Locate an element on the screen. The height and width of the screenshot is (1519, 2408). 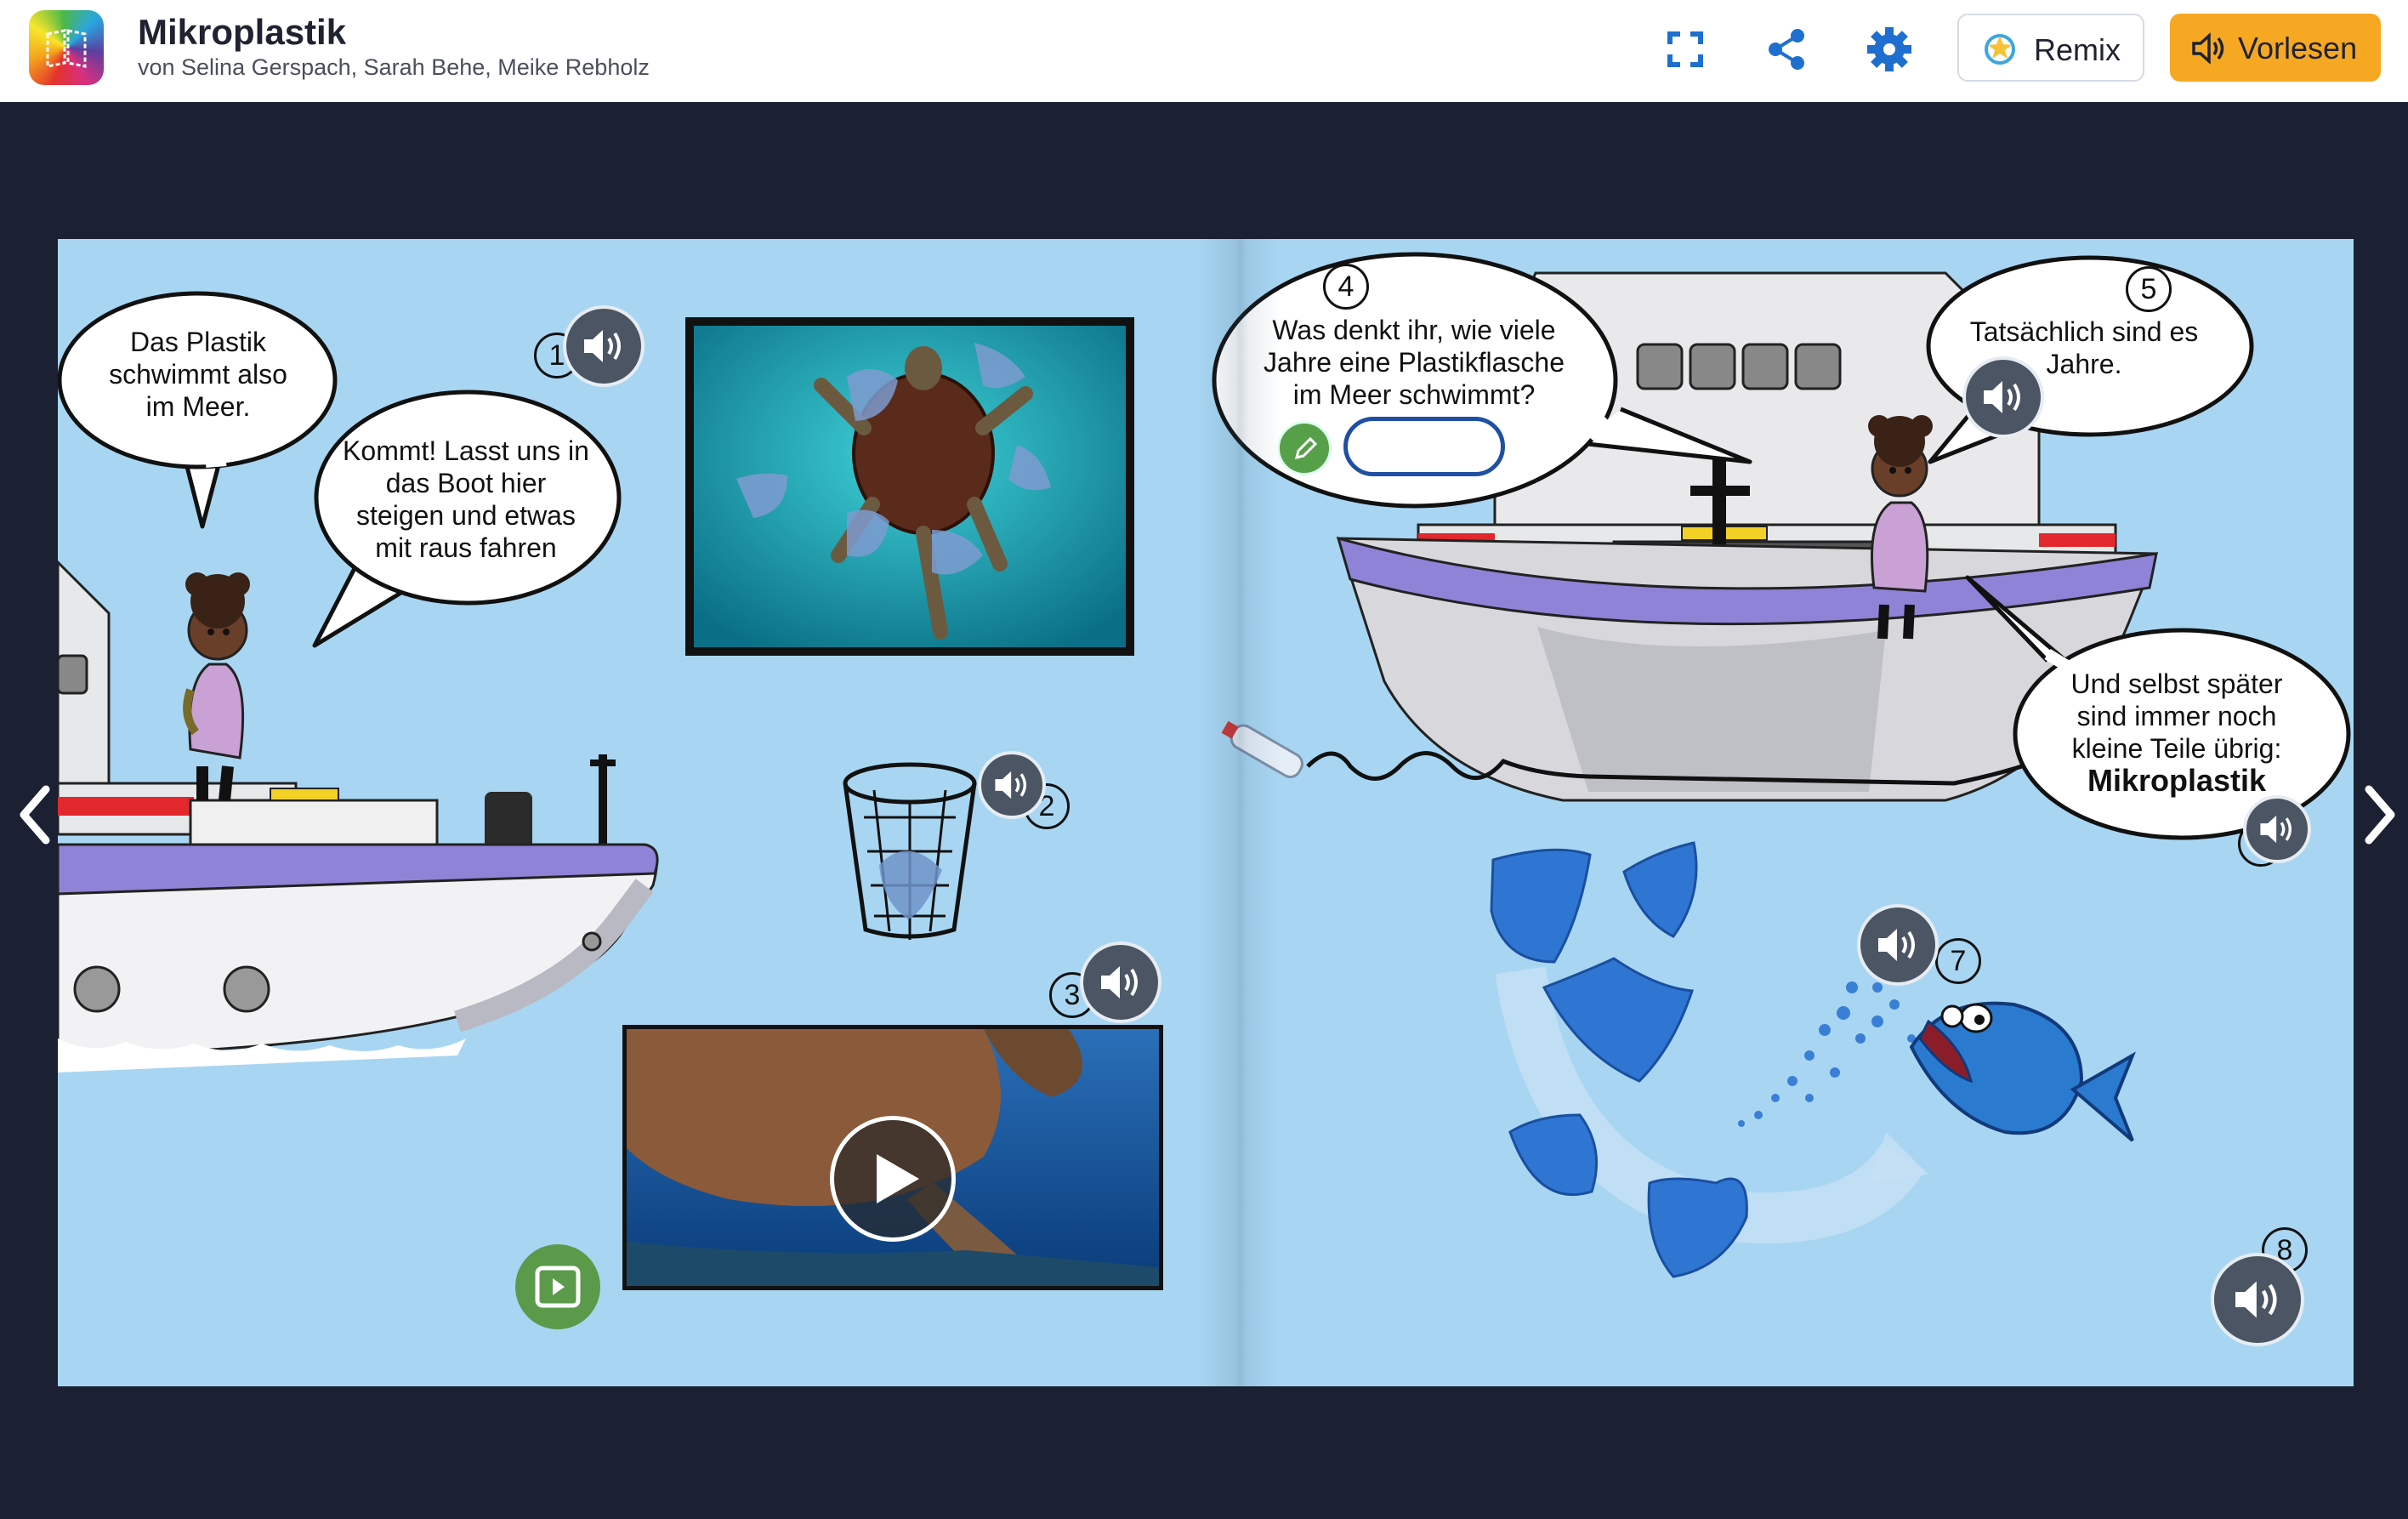
remix-icon is located at coordinates (2000, 49).